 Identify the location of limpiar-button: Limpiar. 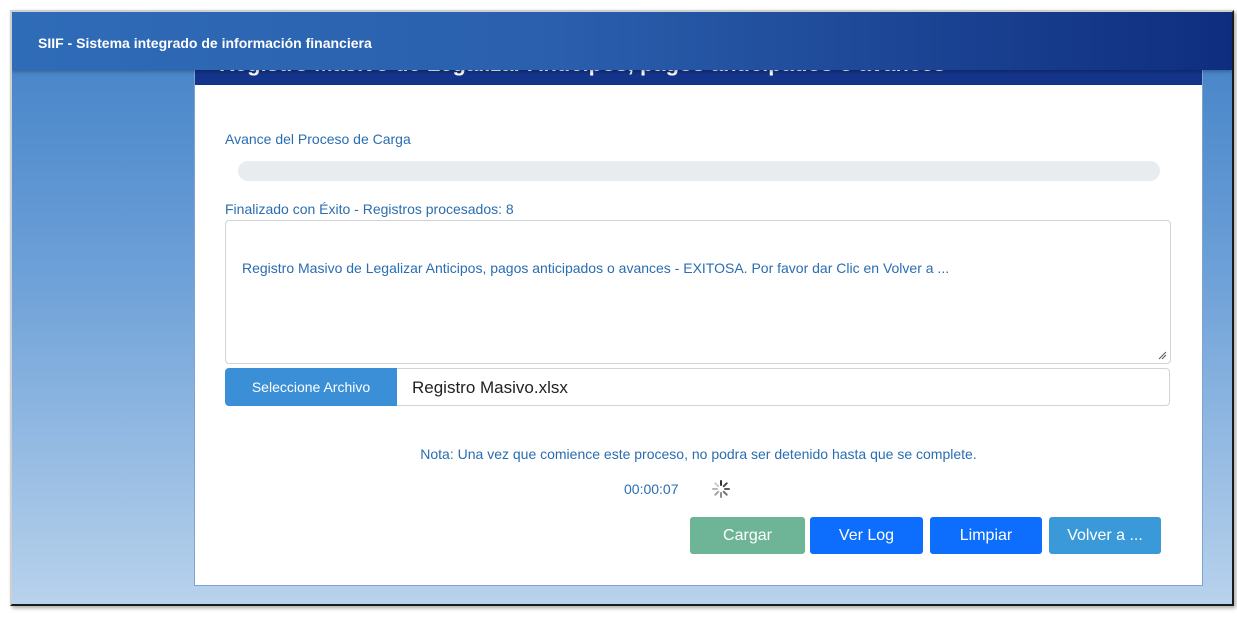
(986, 535).